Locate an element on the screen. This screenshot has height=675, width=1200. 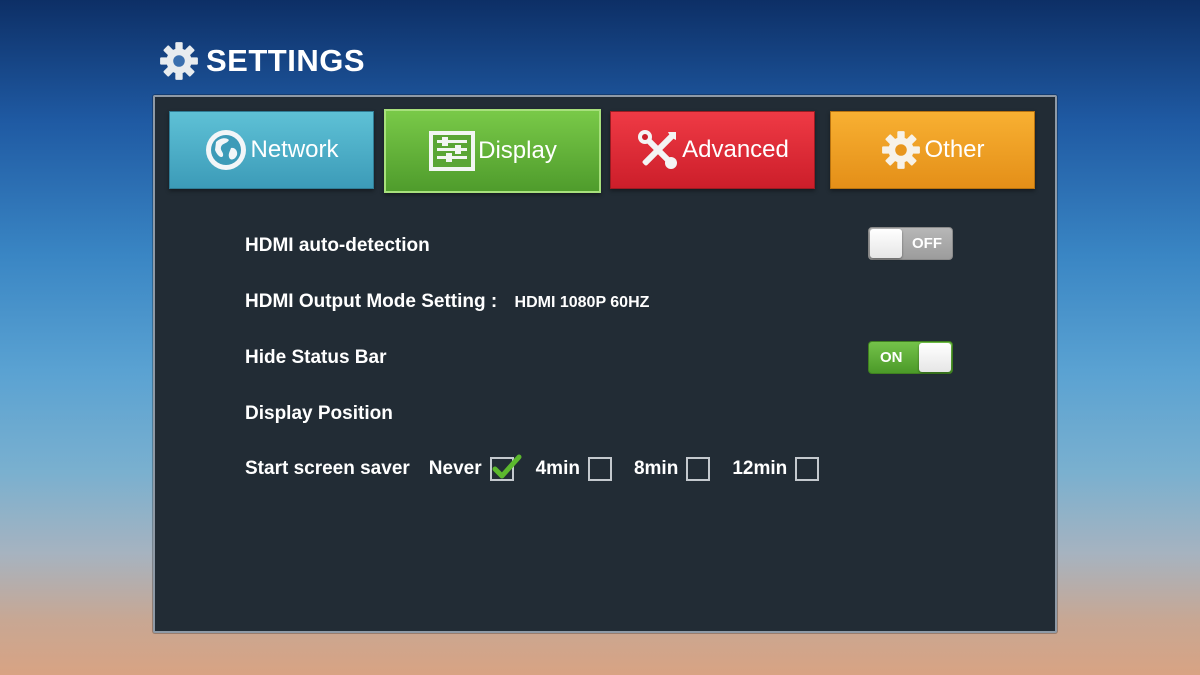
screen-saver-row: Start screen saver Never 4min 8min 12min is located at coordinates (543, 467).